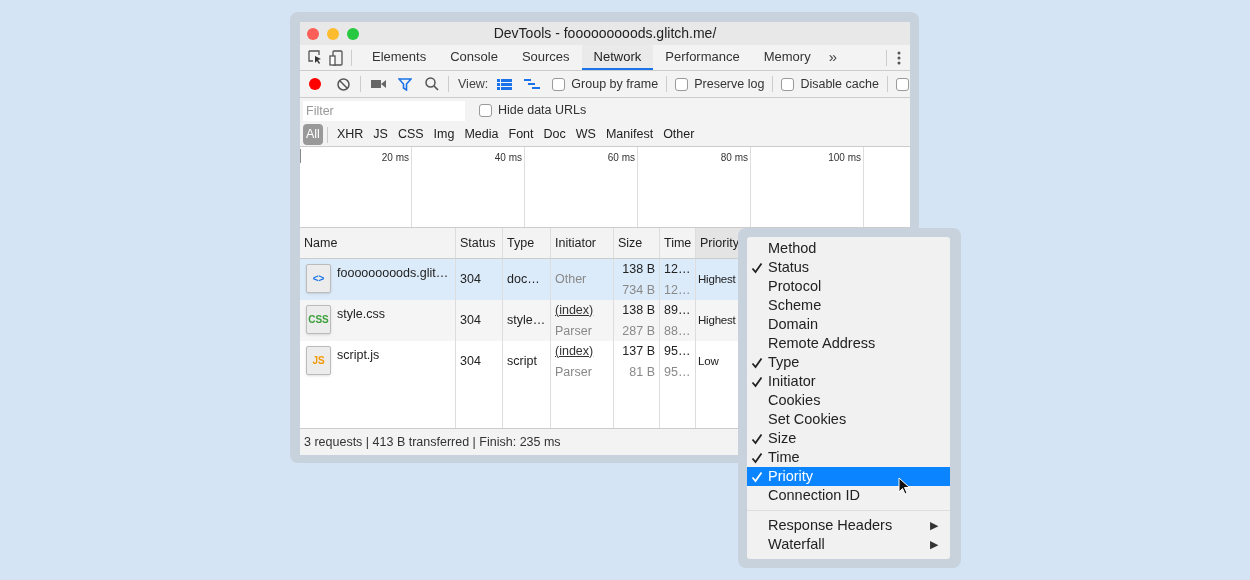 The image size is (1250, 580). What do you see at coordinates (350, 134) in the screenshot?
I see `type-filter-button: XHR` at bounding box center [350, 134].